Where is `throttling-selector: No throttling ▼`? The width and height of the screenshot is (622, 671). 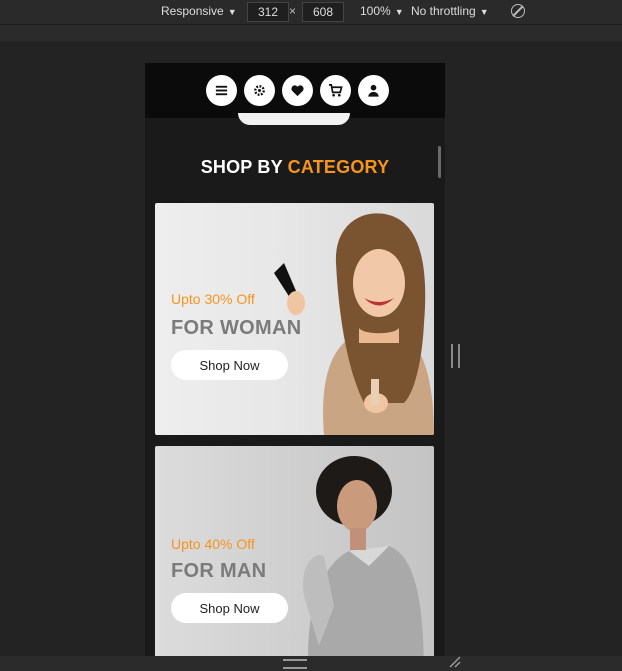 throttling-selector: No throttling ▼ is located at coordinates (450, 11).